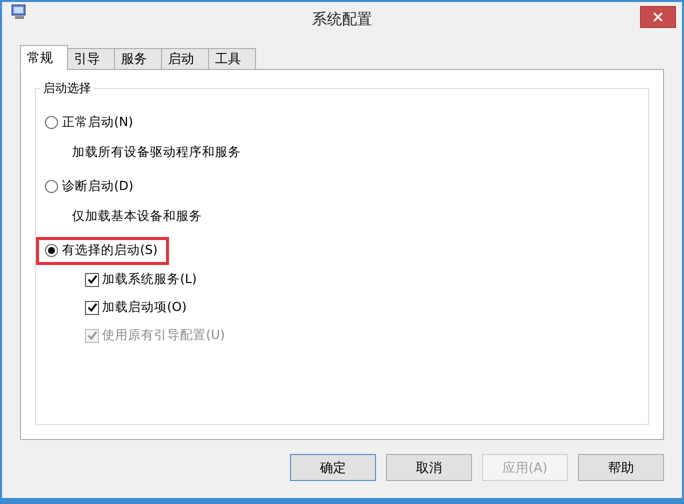 The width and height of the screenshot is (684, 504). Describe the element at coordinates (89, 186) in the screenshot. I see `radio-button: 诊断启动(D)` at that location.